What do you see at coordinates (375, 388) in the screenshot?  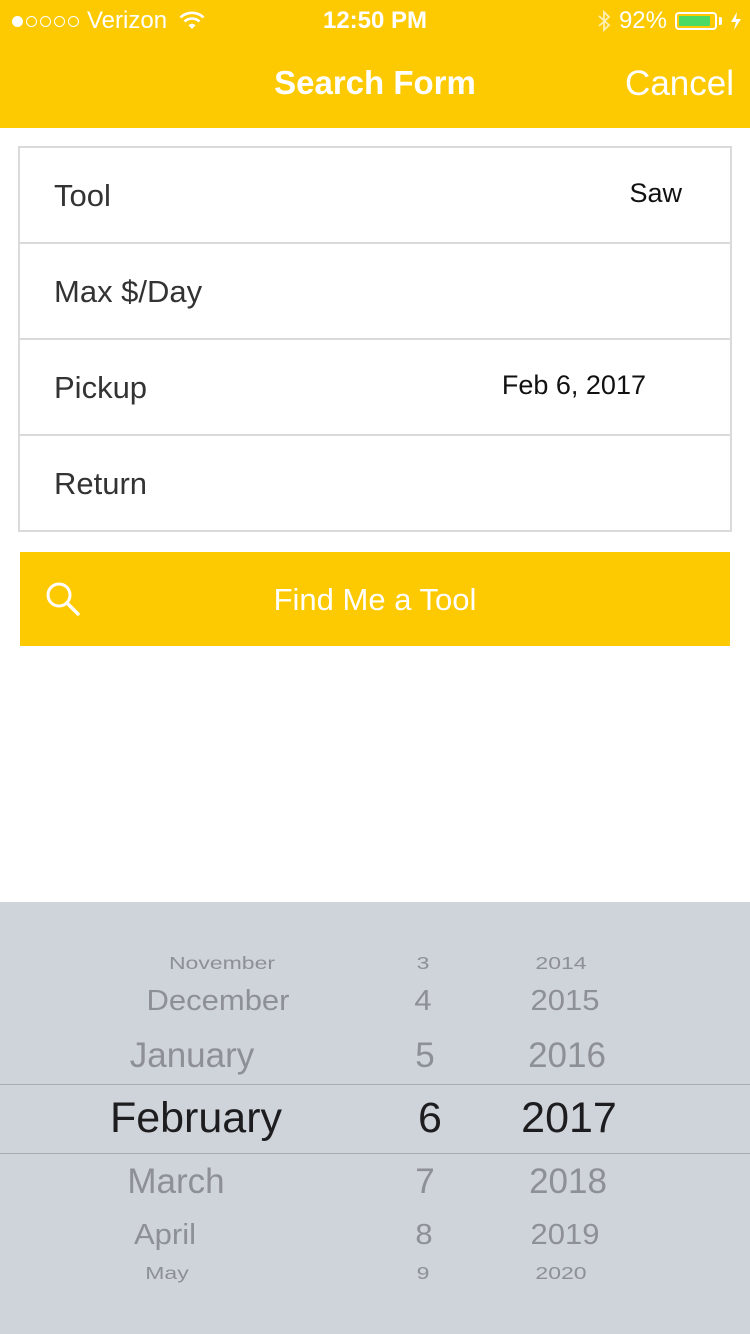 I see `form-row-pickup: Pickup Feb 6, 2017` at bounding box center [375, 388].